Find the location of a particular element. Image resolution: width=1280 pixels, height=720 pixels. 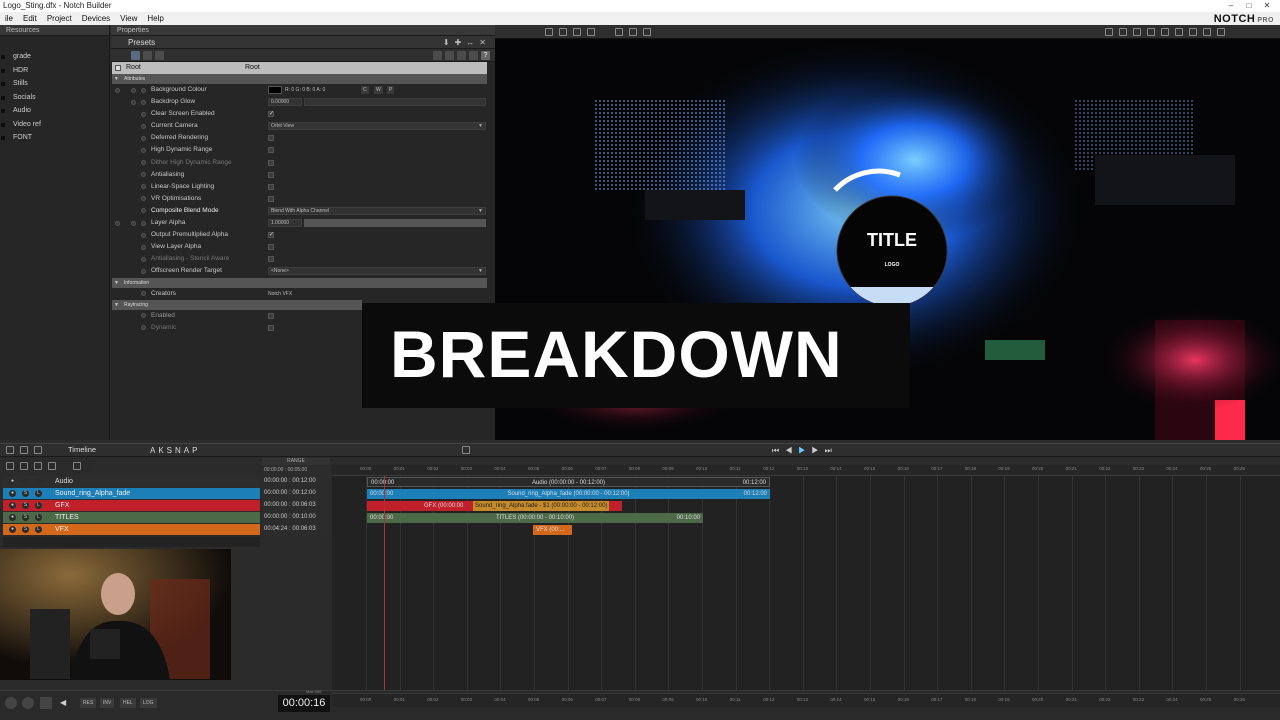

track-header-vfx: ● S L VFX is located at coordinates (131, 529).